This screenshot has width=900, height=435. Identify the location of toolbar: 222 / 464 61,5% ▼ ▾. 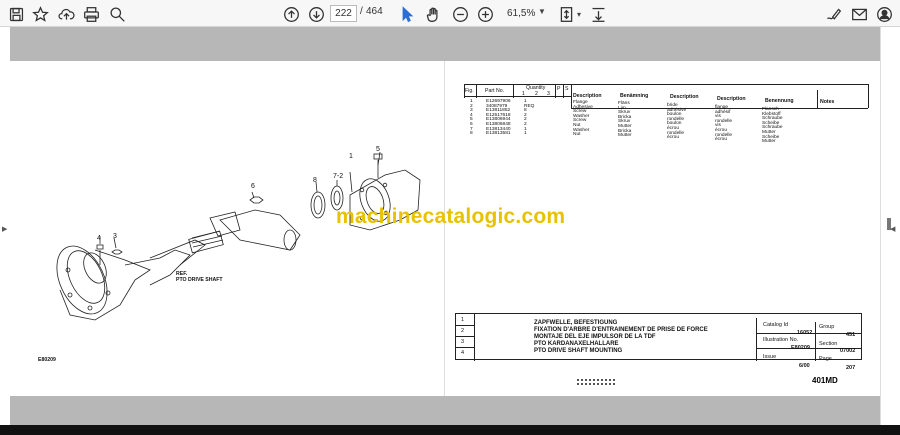
(450, 13).